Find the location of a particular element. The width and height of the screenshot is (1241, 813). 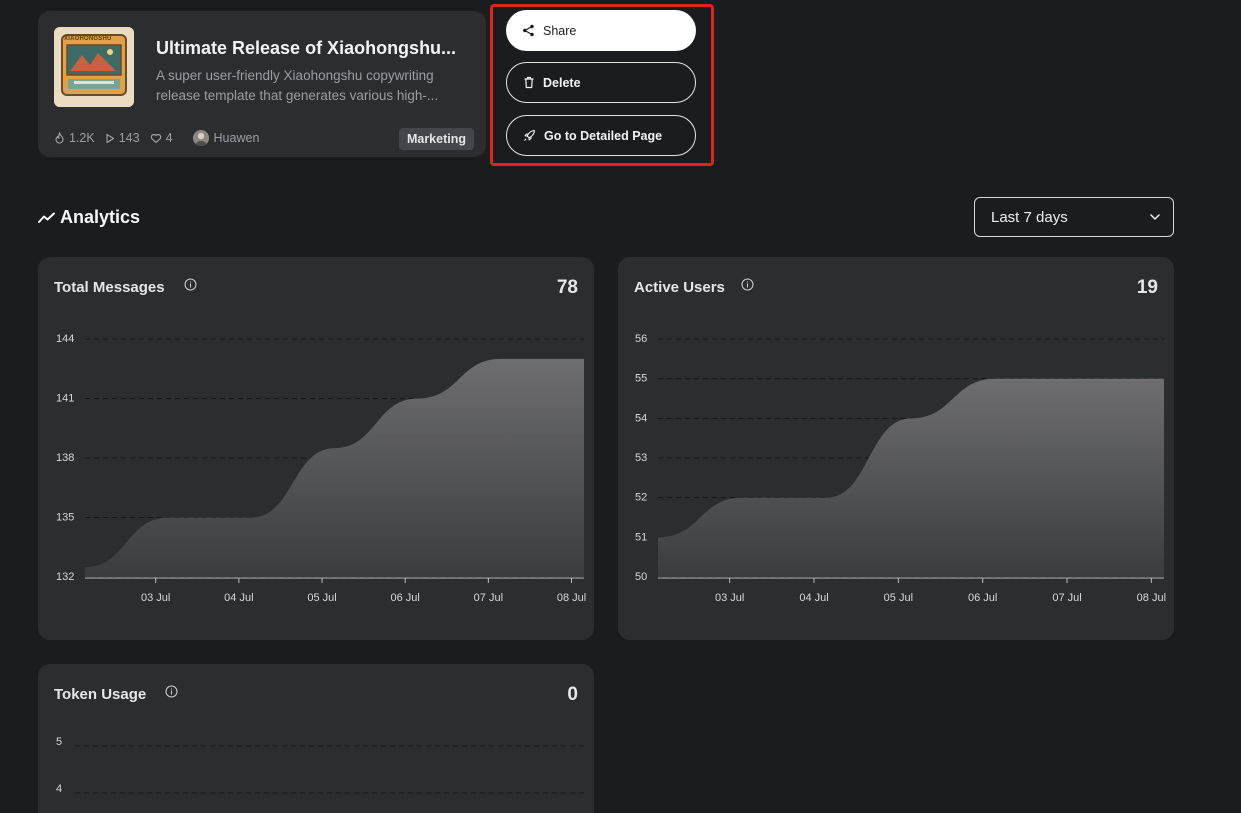

y-tick-label: 5 is located at coordinates (59, 742).